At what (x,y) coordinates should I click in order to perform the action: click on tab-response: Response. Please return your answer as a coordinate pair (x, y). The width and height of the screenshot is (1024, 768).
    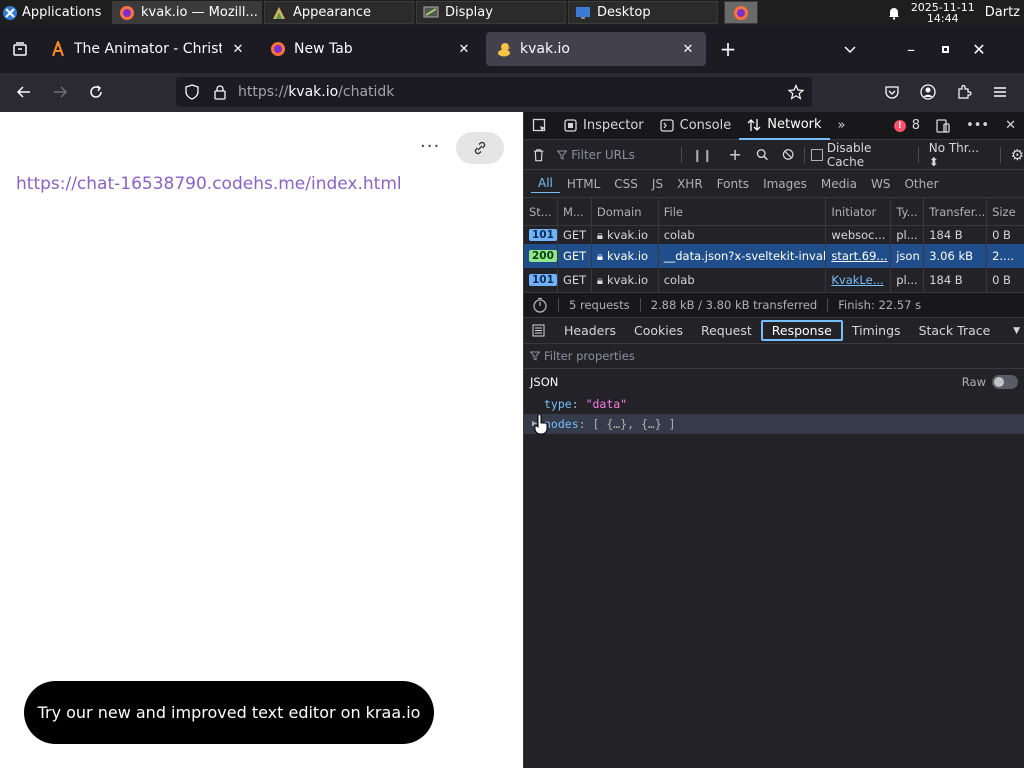
    Looking at the image, I should click on (801, 330).